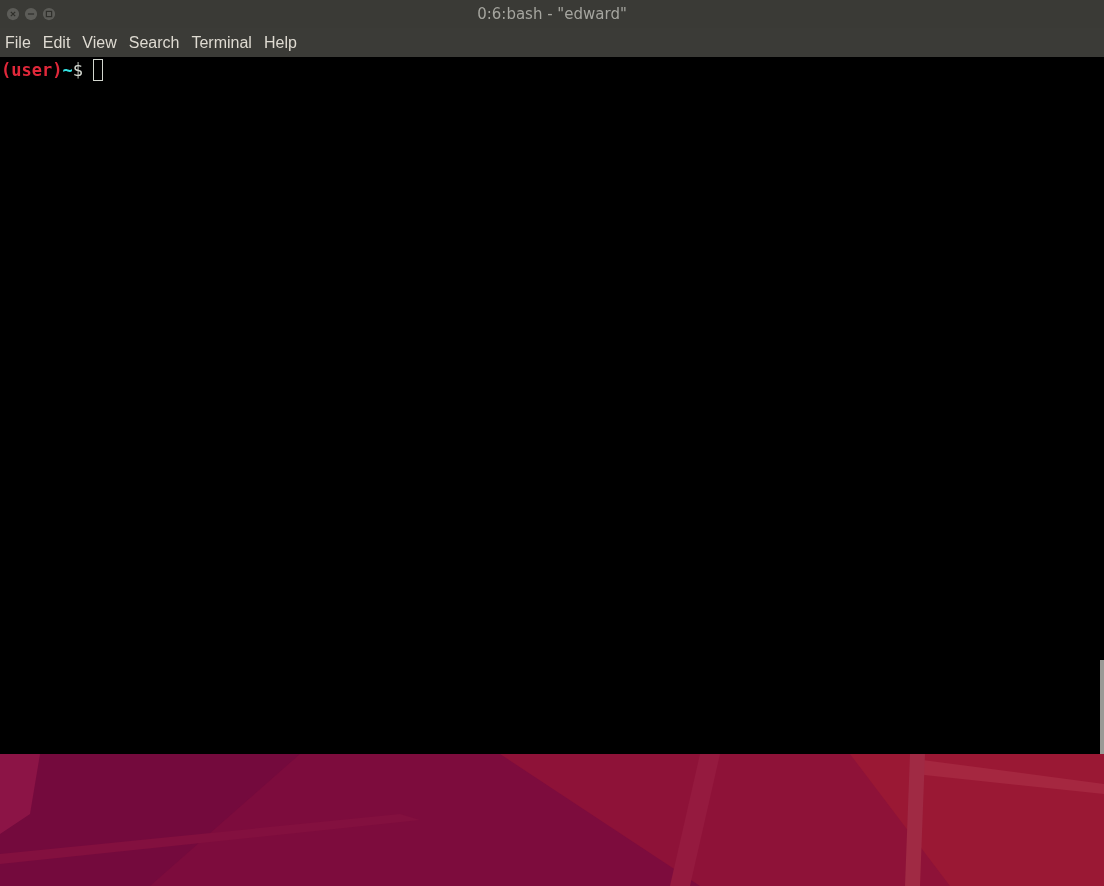 This screenshot has width=1104, height=886. What do you see at coordinates (31, 14) in the screenshot?
I see `minimize-icon` at bounding box center [31, 14].